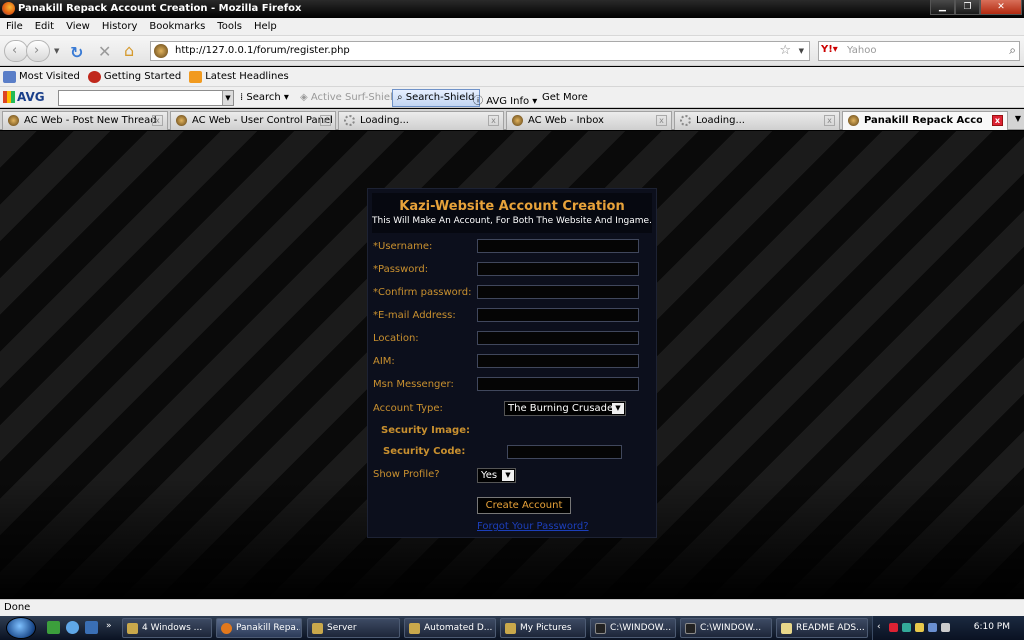 This screenshot has height=640, width=1024. Describe the element at coordinates (524, 505) in the screenshot. I see `create-account-button: Create Account` at that location.